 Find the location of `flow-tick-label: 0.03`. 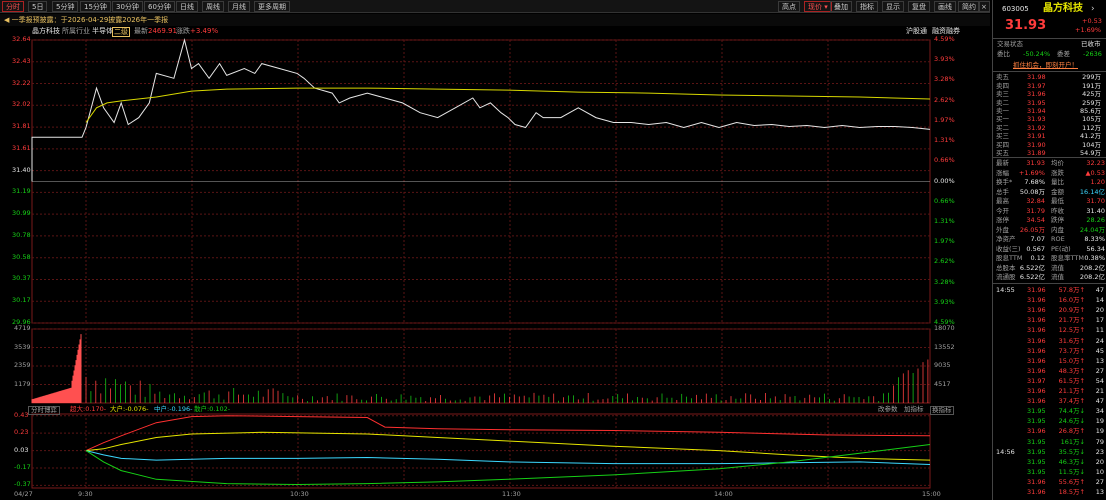

flow-tick-label: 0.03 is located at coordinates (21, 449).